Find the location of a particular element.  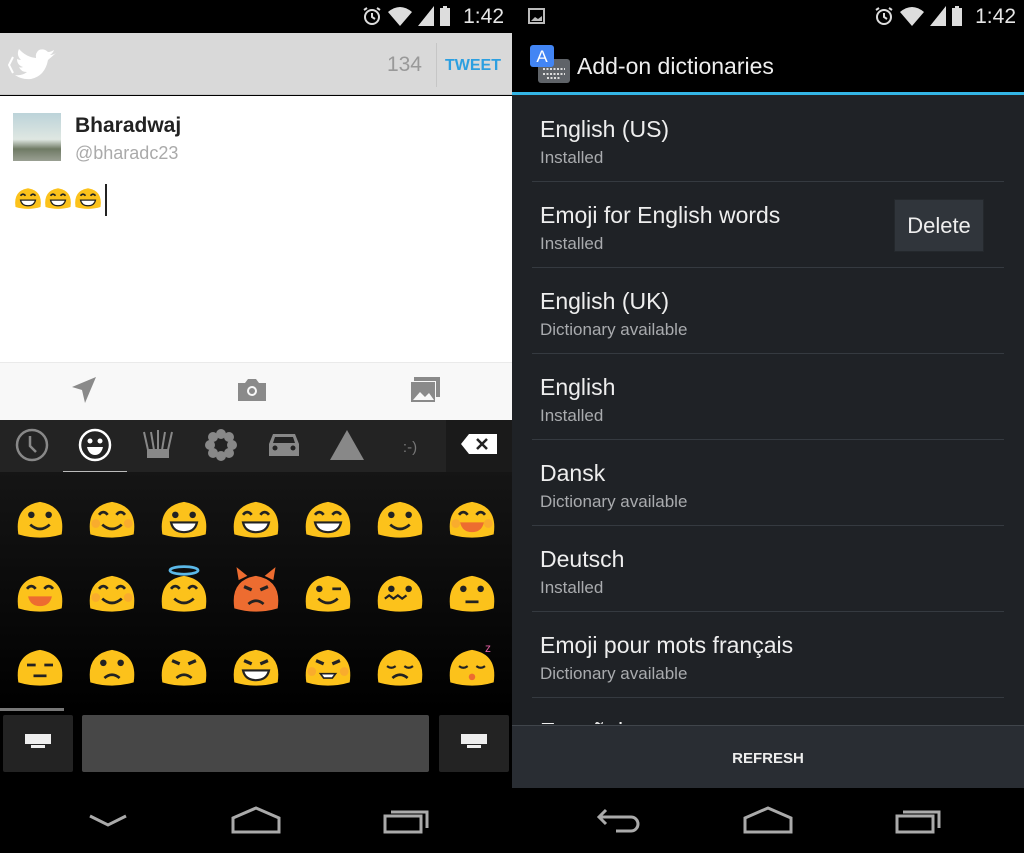

user-name: Bharadwaj is located at coordinates (128, 125).